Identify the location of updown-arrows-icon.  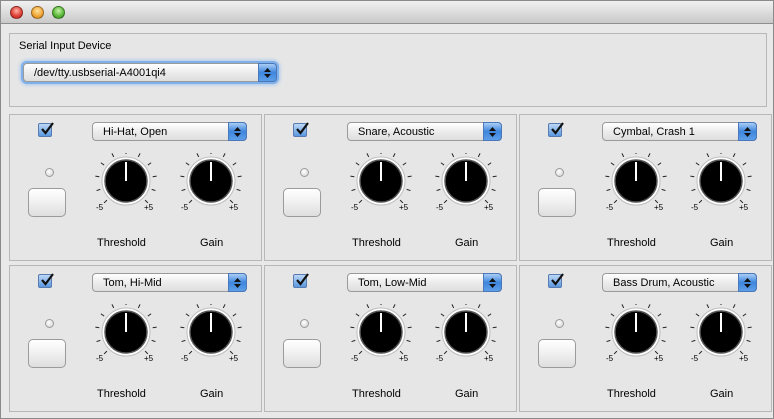
(747, 282).